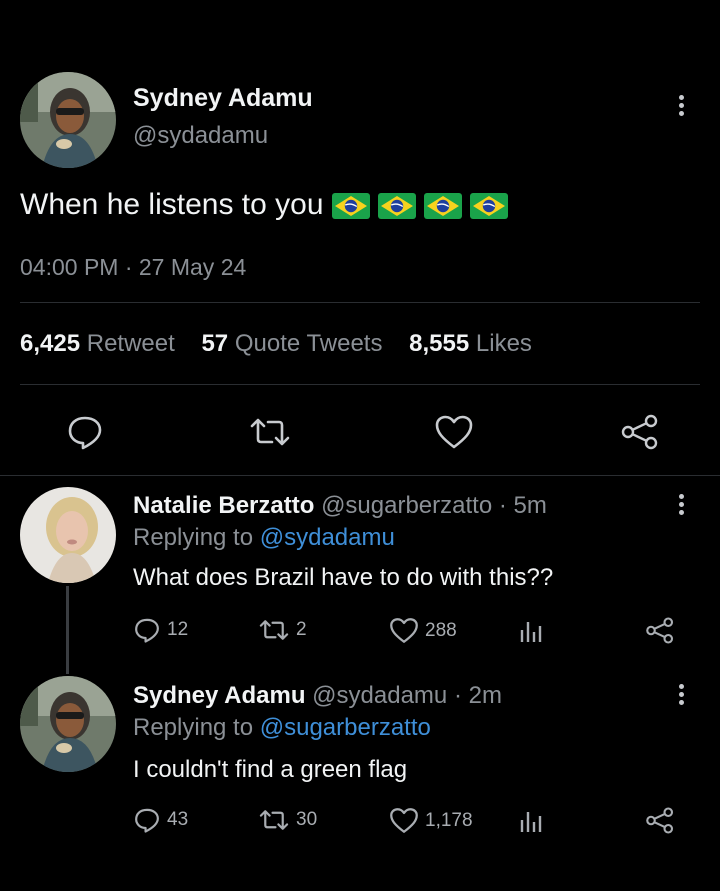 The height and width of the screenshot is (891, 720). I want to click on replying-to: Replying to @sydadamu, so click(264, 538).